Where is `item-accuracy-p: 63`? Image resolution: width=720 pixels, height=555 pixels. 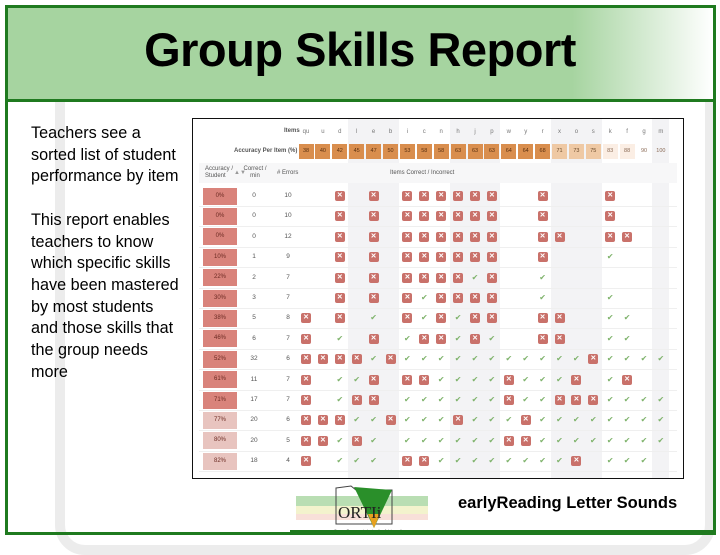 item-accuracy-p: 63 is located at coordinates (492, 151).